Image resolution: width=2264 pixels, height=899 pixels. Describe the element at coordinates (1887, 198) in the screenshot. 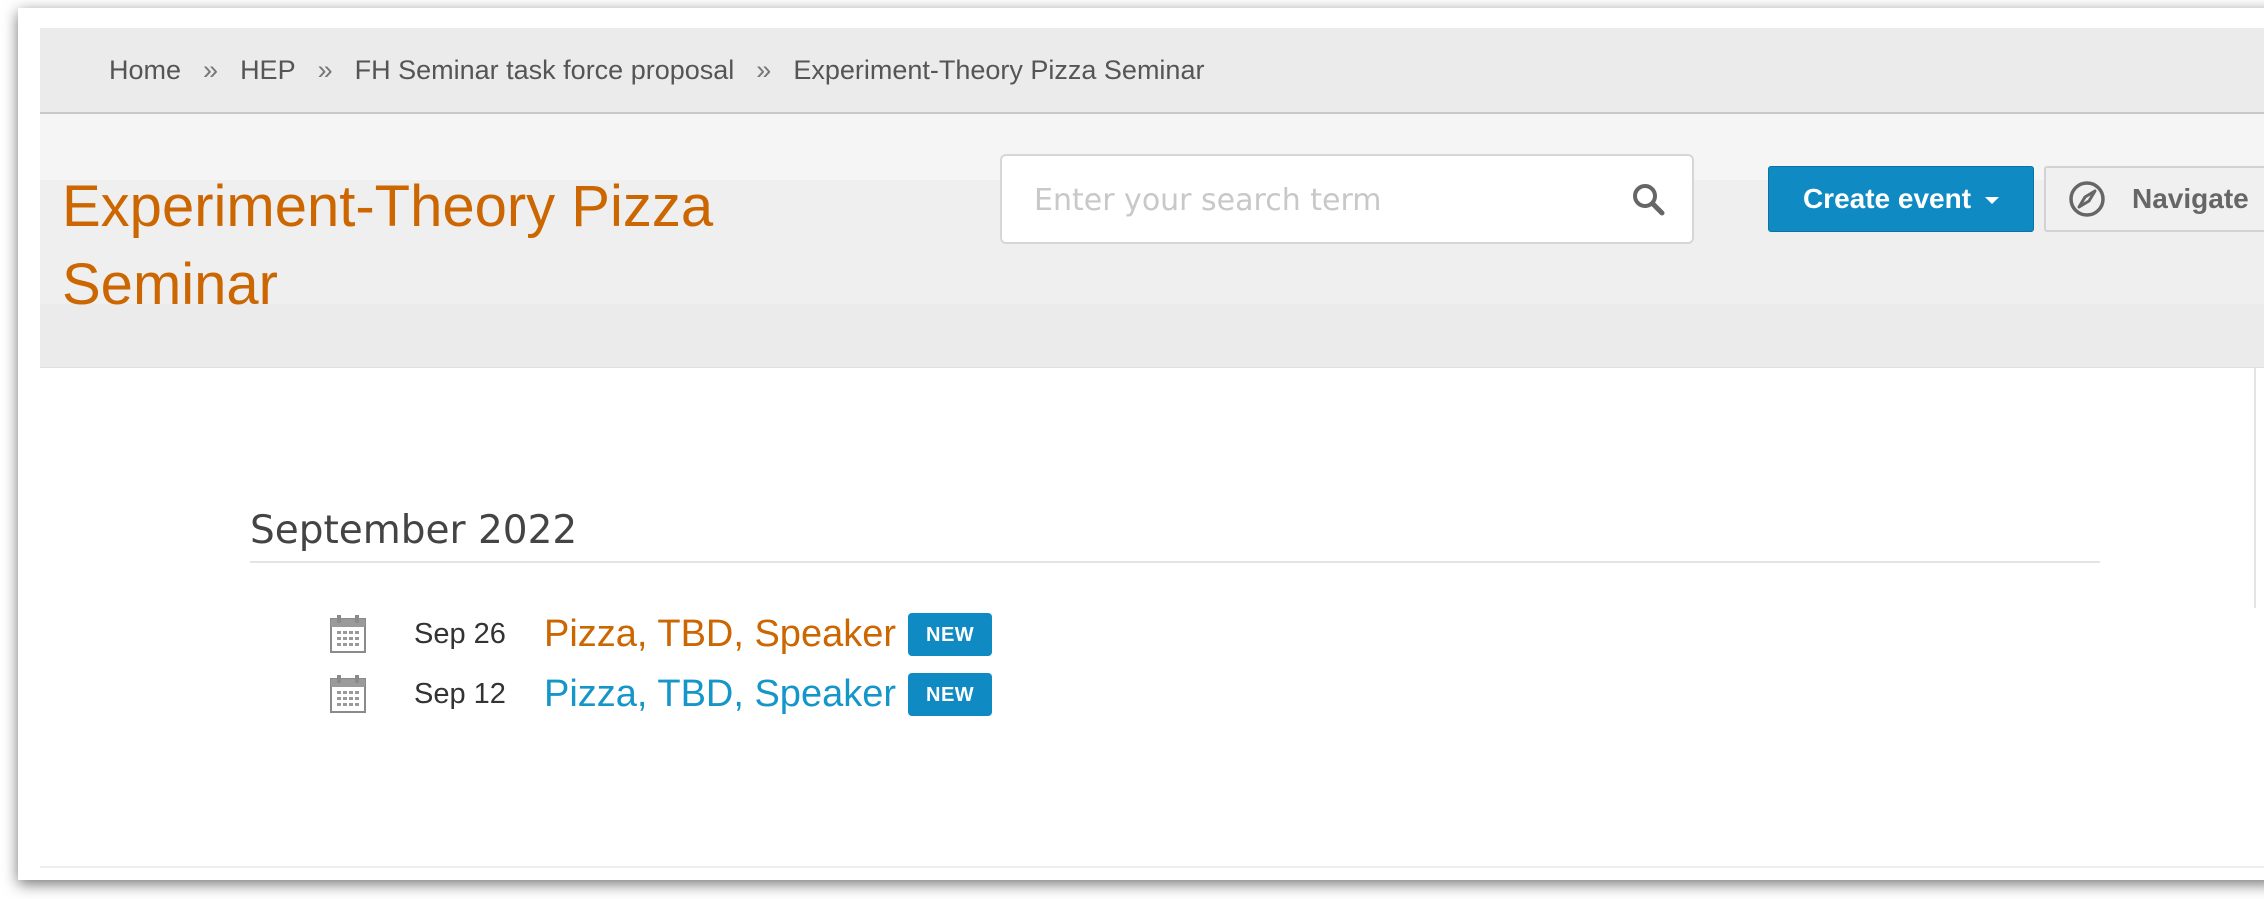

I see `create-event-label: Create event` at that location.